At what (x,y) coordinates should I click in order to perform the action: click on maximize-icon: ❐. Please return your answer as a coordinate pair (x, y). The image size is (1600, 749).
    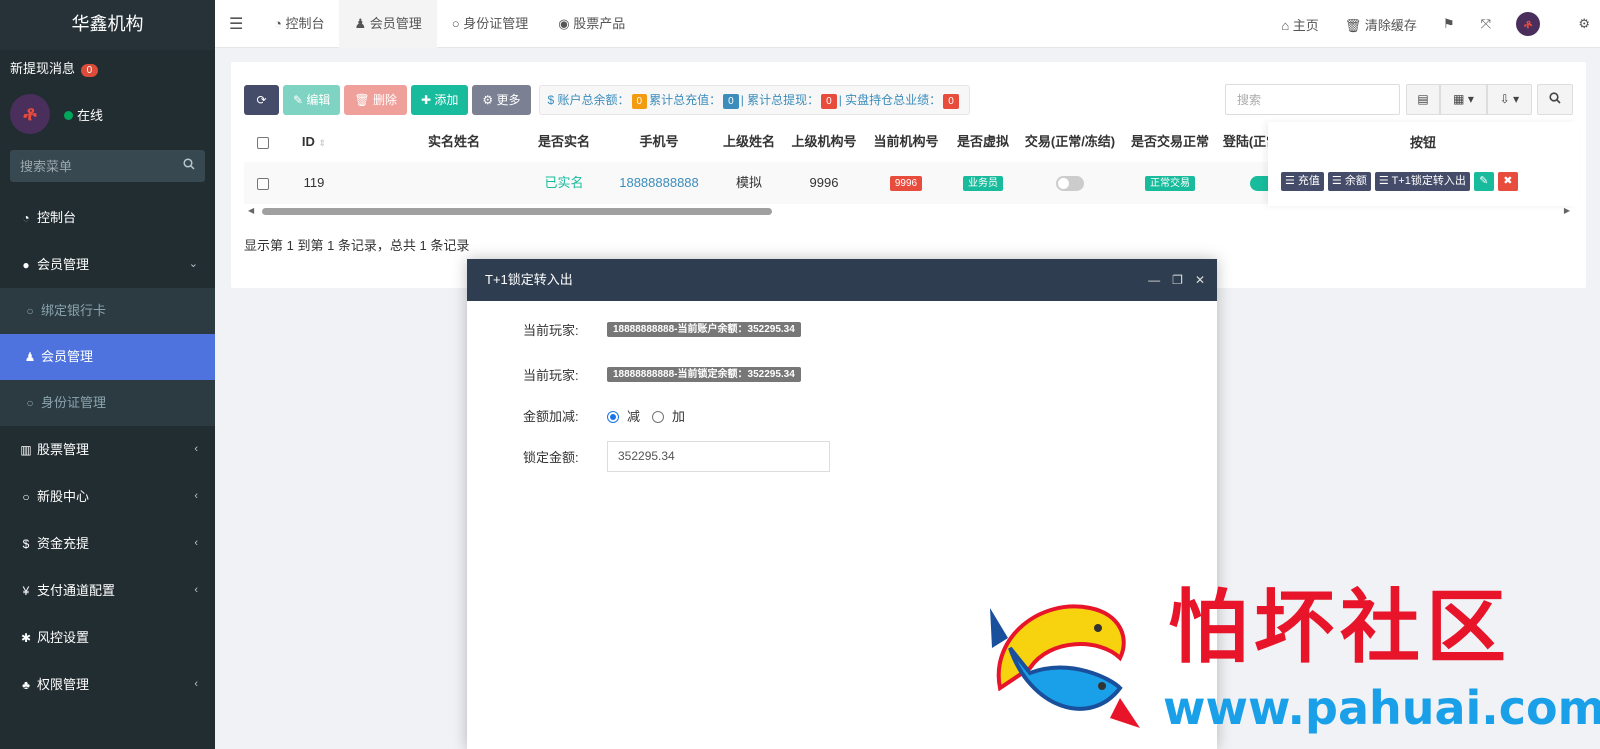
    Looking at the image, I should click on (1177, 280).